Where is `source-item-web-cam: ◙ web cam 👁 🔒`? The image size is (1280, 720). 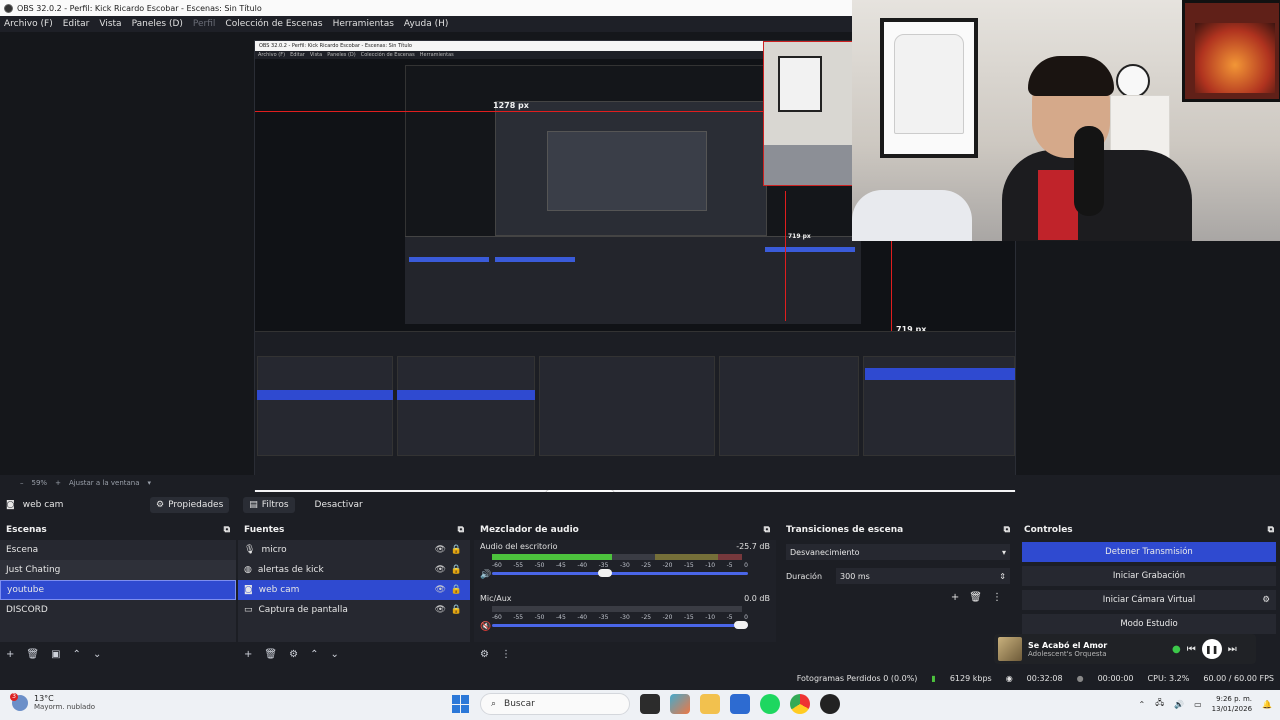
source-item-web-cam: ◙ web cam 👁 🔒 is located at coordinates (354, 590).